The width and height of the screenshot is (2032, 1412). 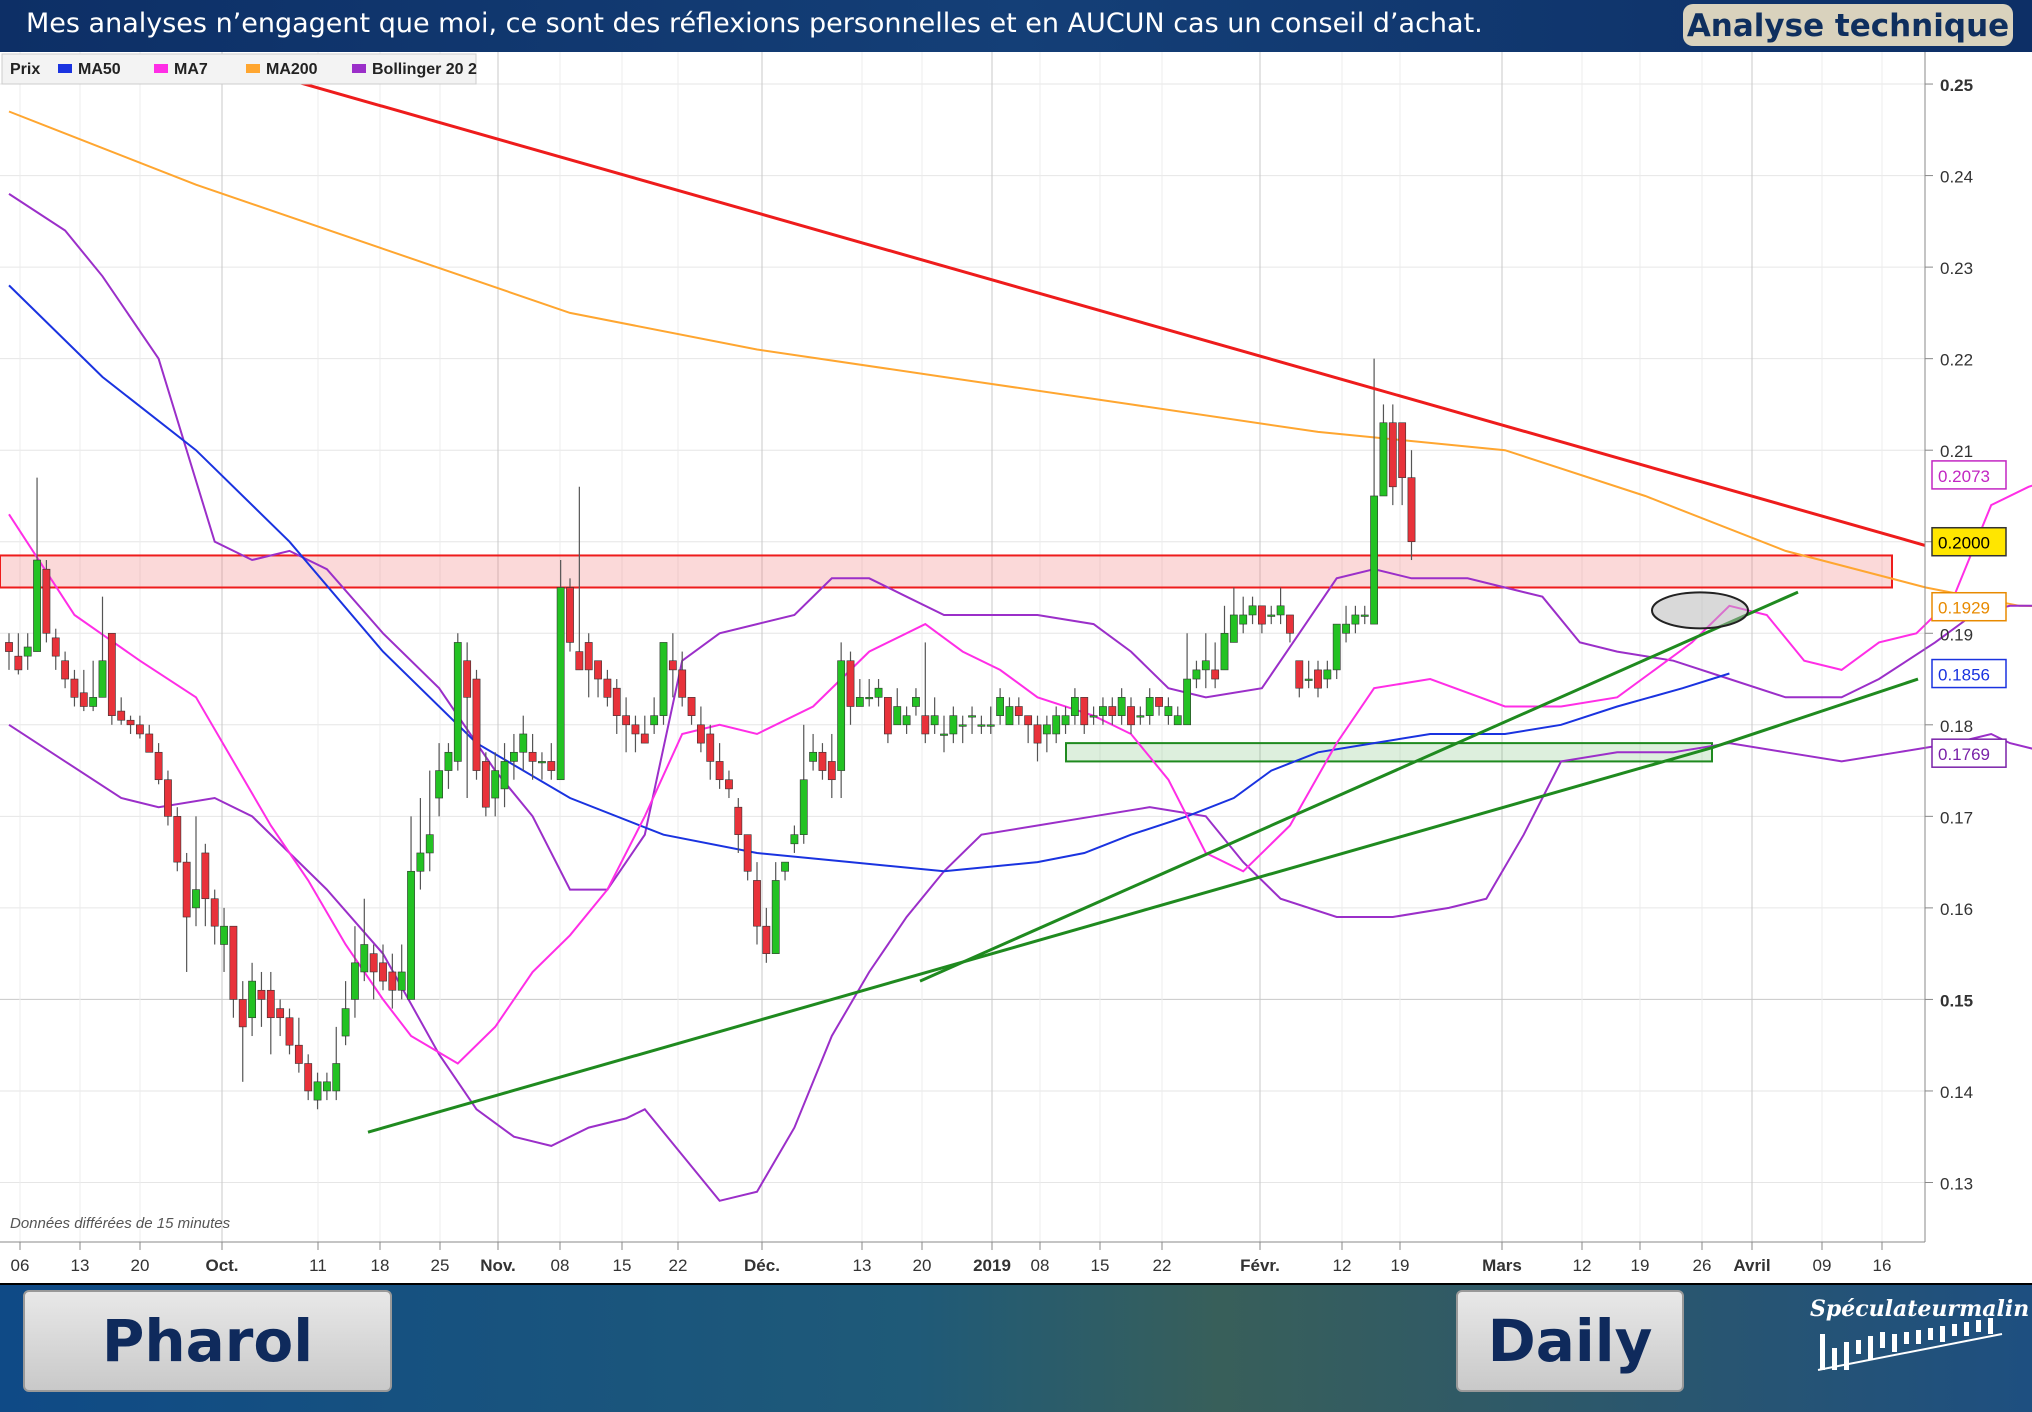 What do you see at coordinates (1964, 543) in the screenshot?
I see `value-label-text: 0.2000` at bounding box center [1964, 543].